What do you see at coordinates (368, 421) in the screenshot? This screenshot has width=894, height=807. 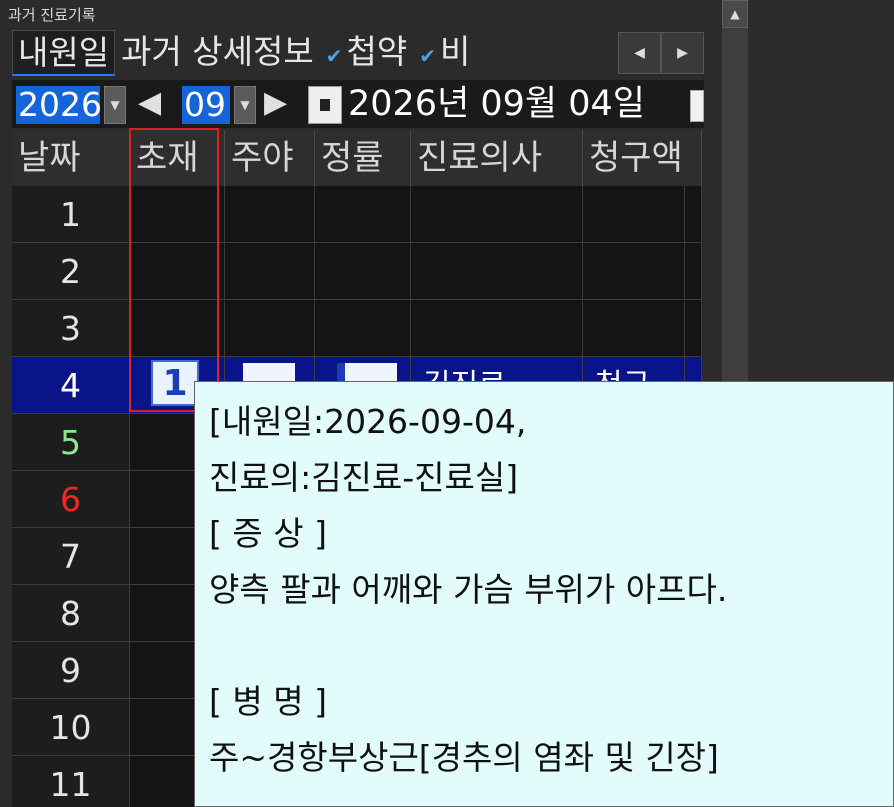 I see `tooltip-visit-date: [내원일:2026-09-04,` at bounding box center [368, 421].